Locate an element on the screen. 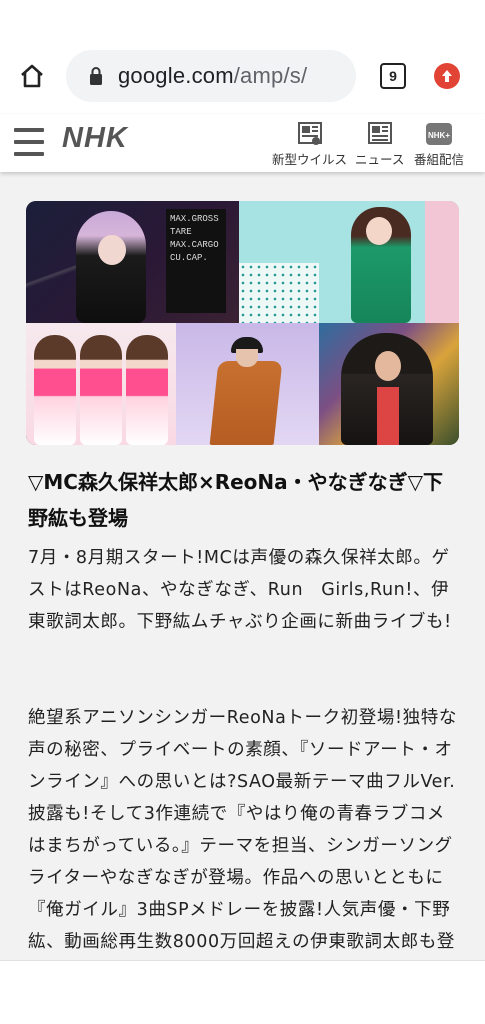 The width and height of the screenshot is (485, 1024). home-button is located at coordinates (32, 76).